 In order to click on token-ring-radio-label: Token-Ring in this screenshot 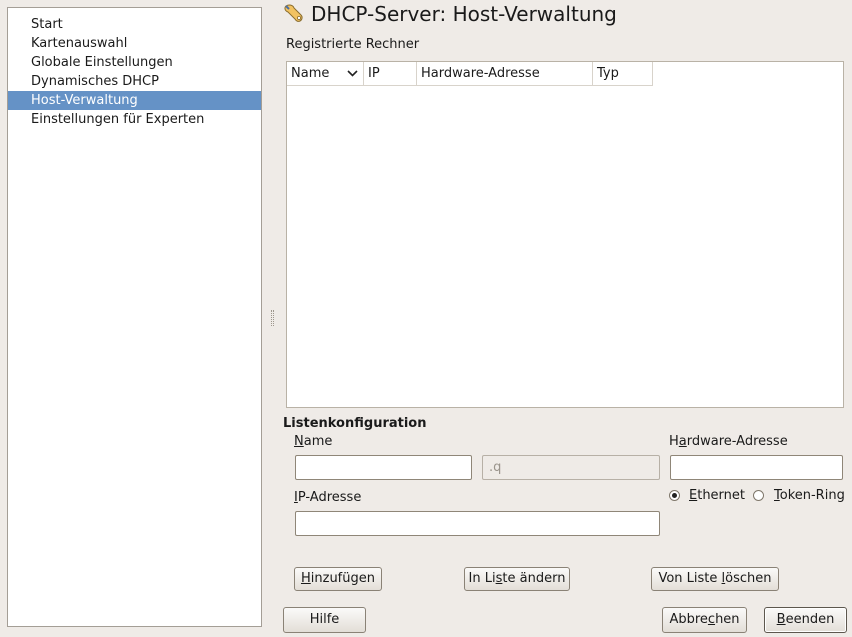, I will do `click(809, 495)`.